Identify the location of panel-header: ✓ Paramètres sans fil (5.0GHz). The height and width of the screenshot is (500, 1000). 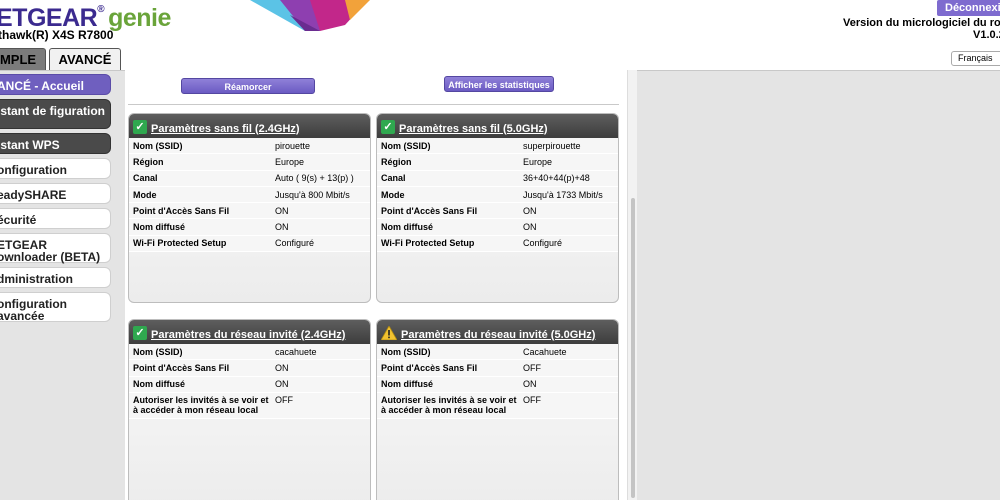
(497, 126).